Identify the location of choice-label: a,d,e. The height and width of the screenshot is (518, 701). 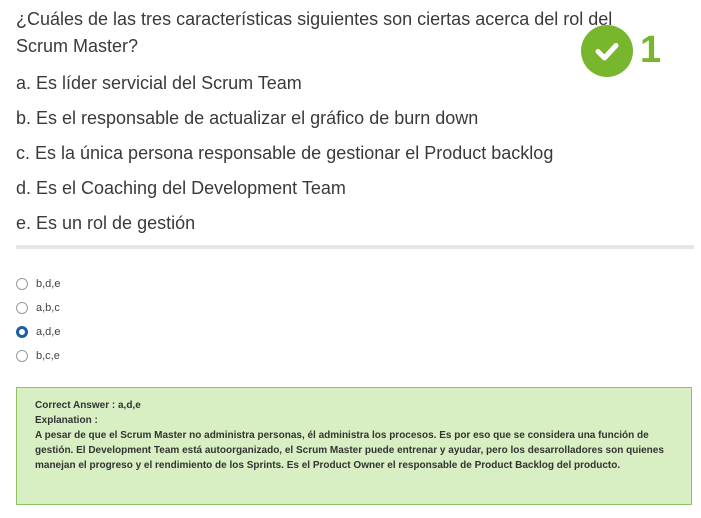
(48, 332).